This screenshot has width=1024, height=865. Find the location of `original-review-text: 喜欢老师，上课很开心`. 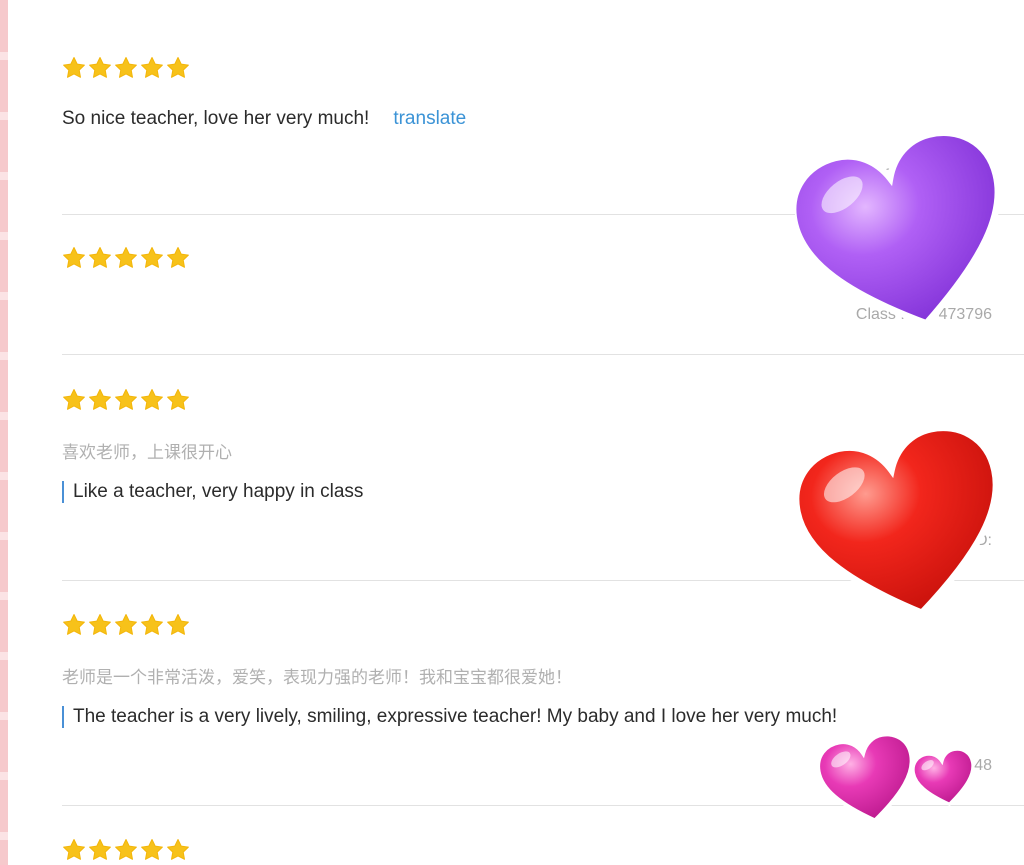

original-review-text: 喜欢老师，上课很开心 is located at coordinates (147, 452).